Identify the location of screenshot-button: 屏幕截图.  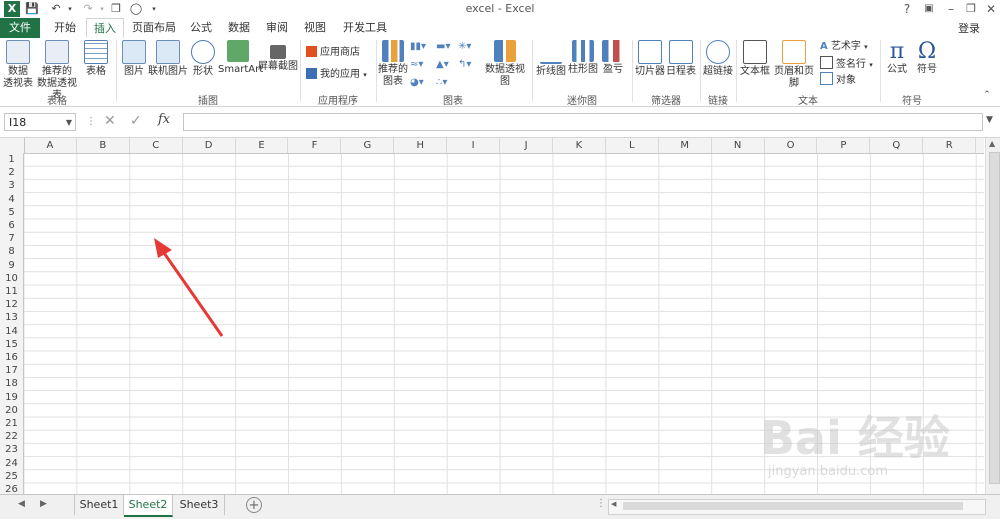
(278, 56).